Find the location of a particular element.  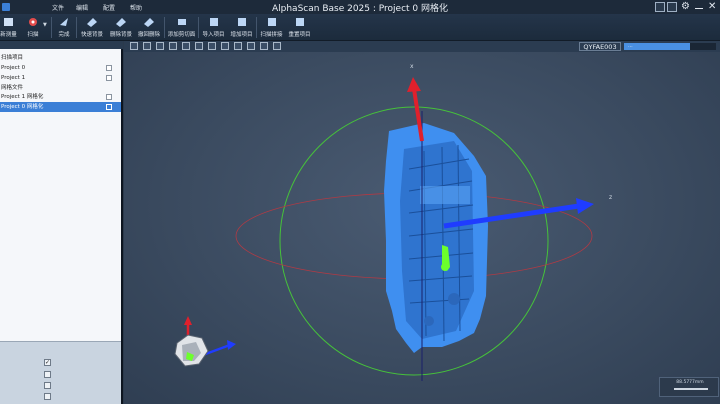

settings-gear-icon: ⚙ is located at coordinates (685, 6).